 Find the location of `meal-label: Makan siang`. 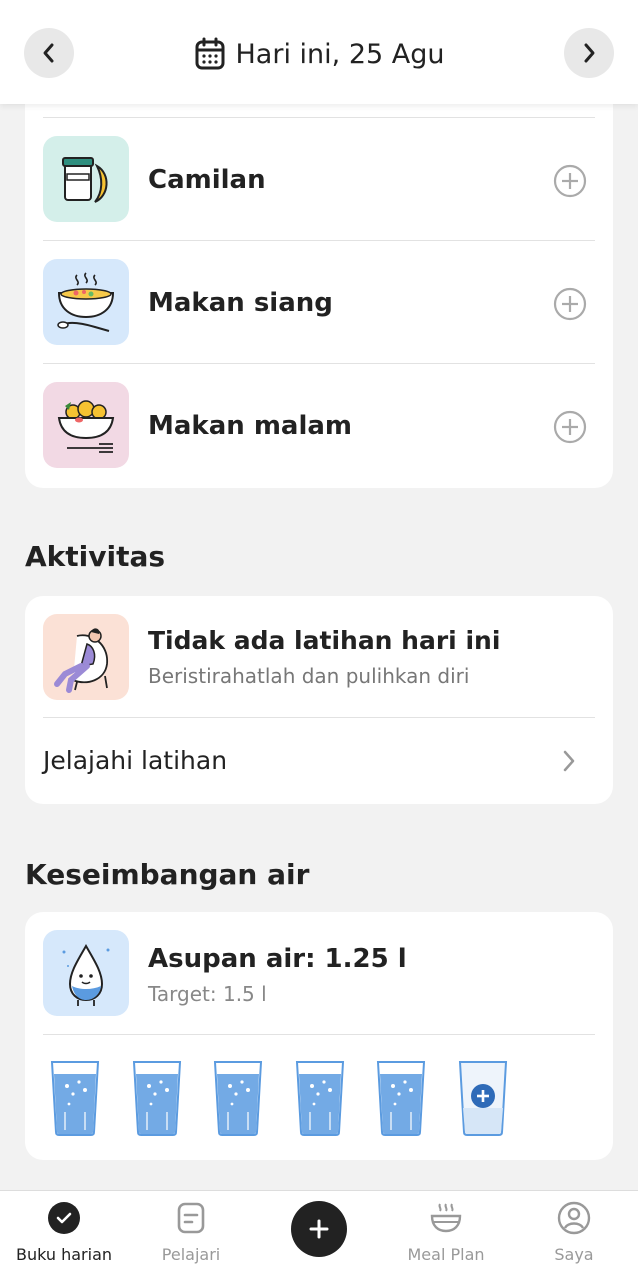

meal-label: Makan siang is located at coordinates (240, 303).